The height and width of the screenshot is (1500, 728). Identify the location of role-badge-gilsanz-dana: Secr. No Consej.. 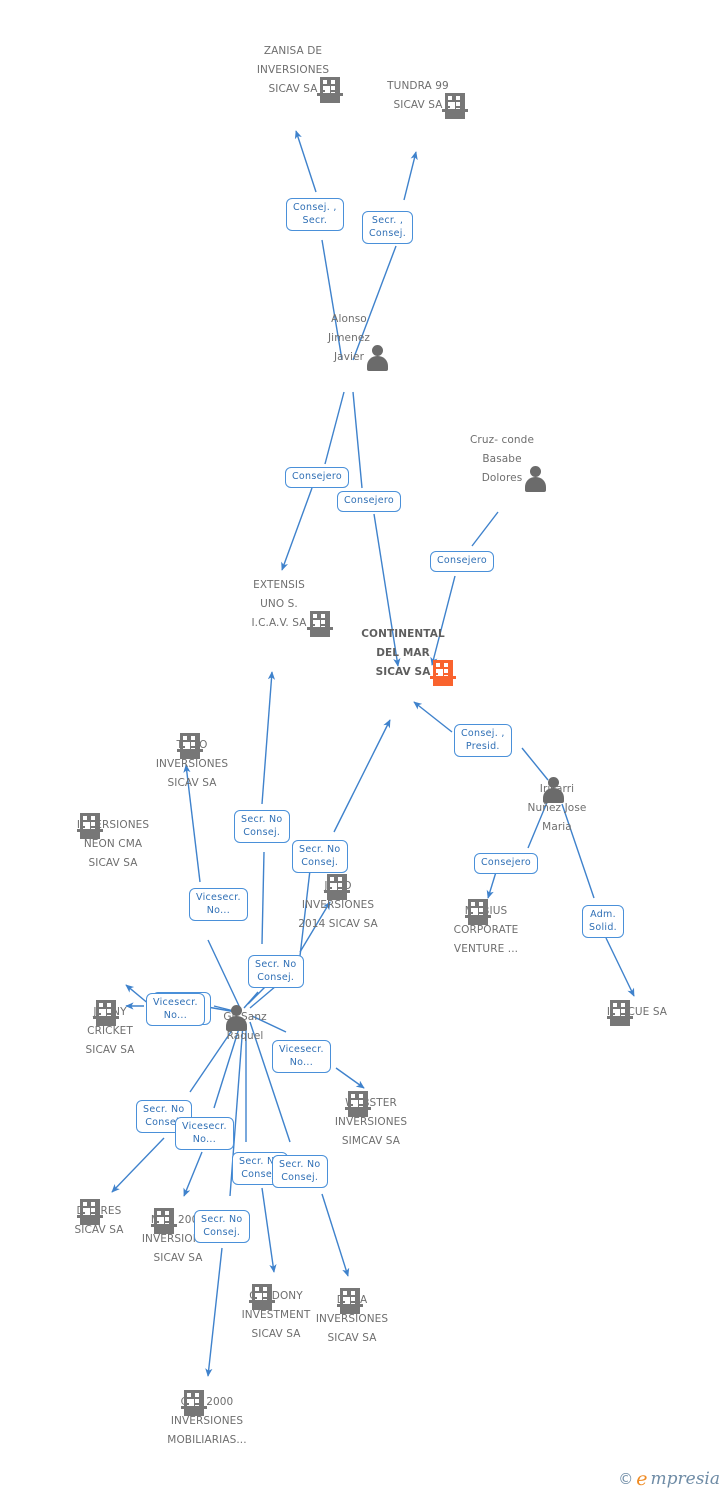
(300, 1171).